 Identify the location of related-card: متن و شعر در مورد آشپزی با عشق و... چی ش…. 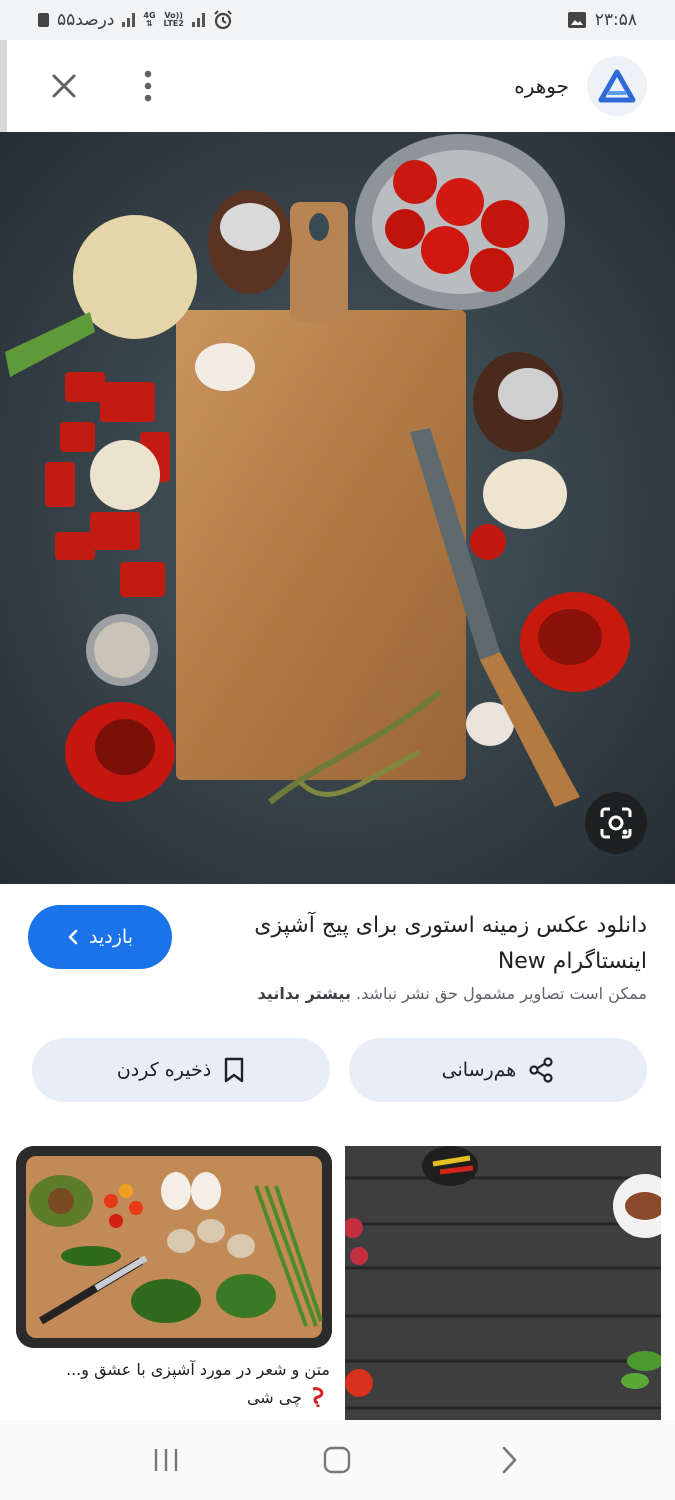
(174, 1276).